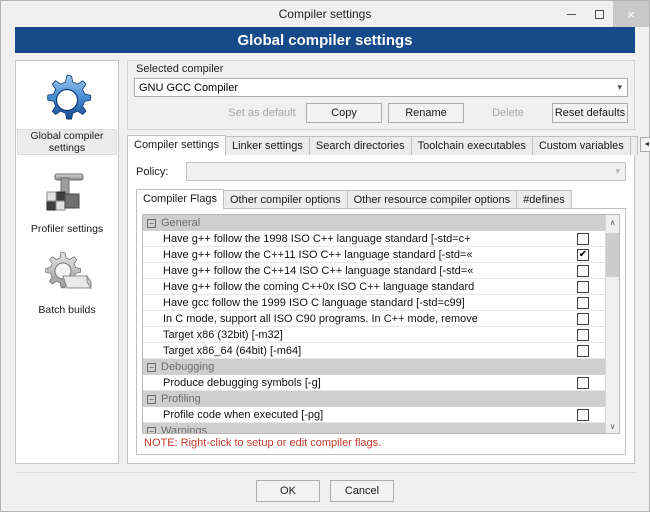  I want to click on compiler-select-value: GNU GCC Compiler, so click(189, 87).